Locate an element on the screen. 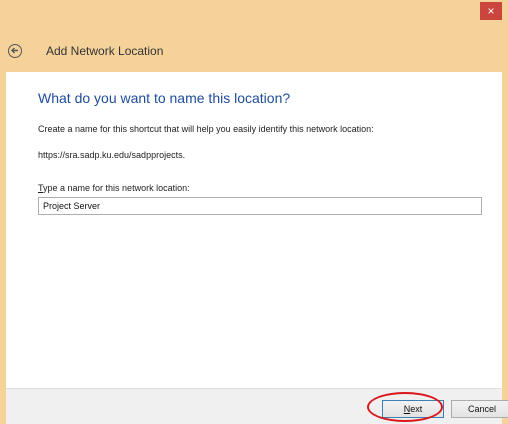  back-arrow-icon is located at coordinates (14, 50).